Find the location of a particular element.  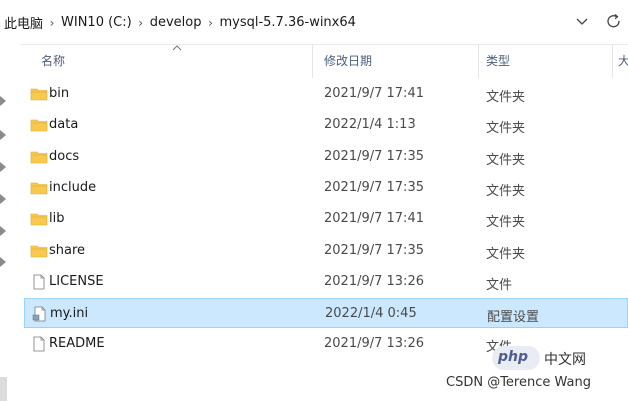

file-name: include is located at coordinates (73, 187).